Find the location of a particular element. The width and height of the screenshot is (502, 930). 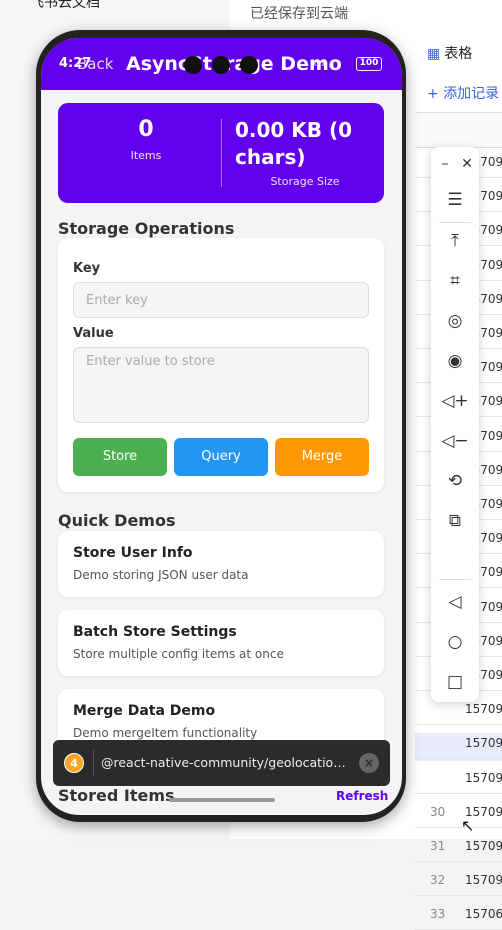

stored-items-title: Stored Items is located at coordinates (116, 795).